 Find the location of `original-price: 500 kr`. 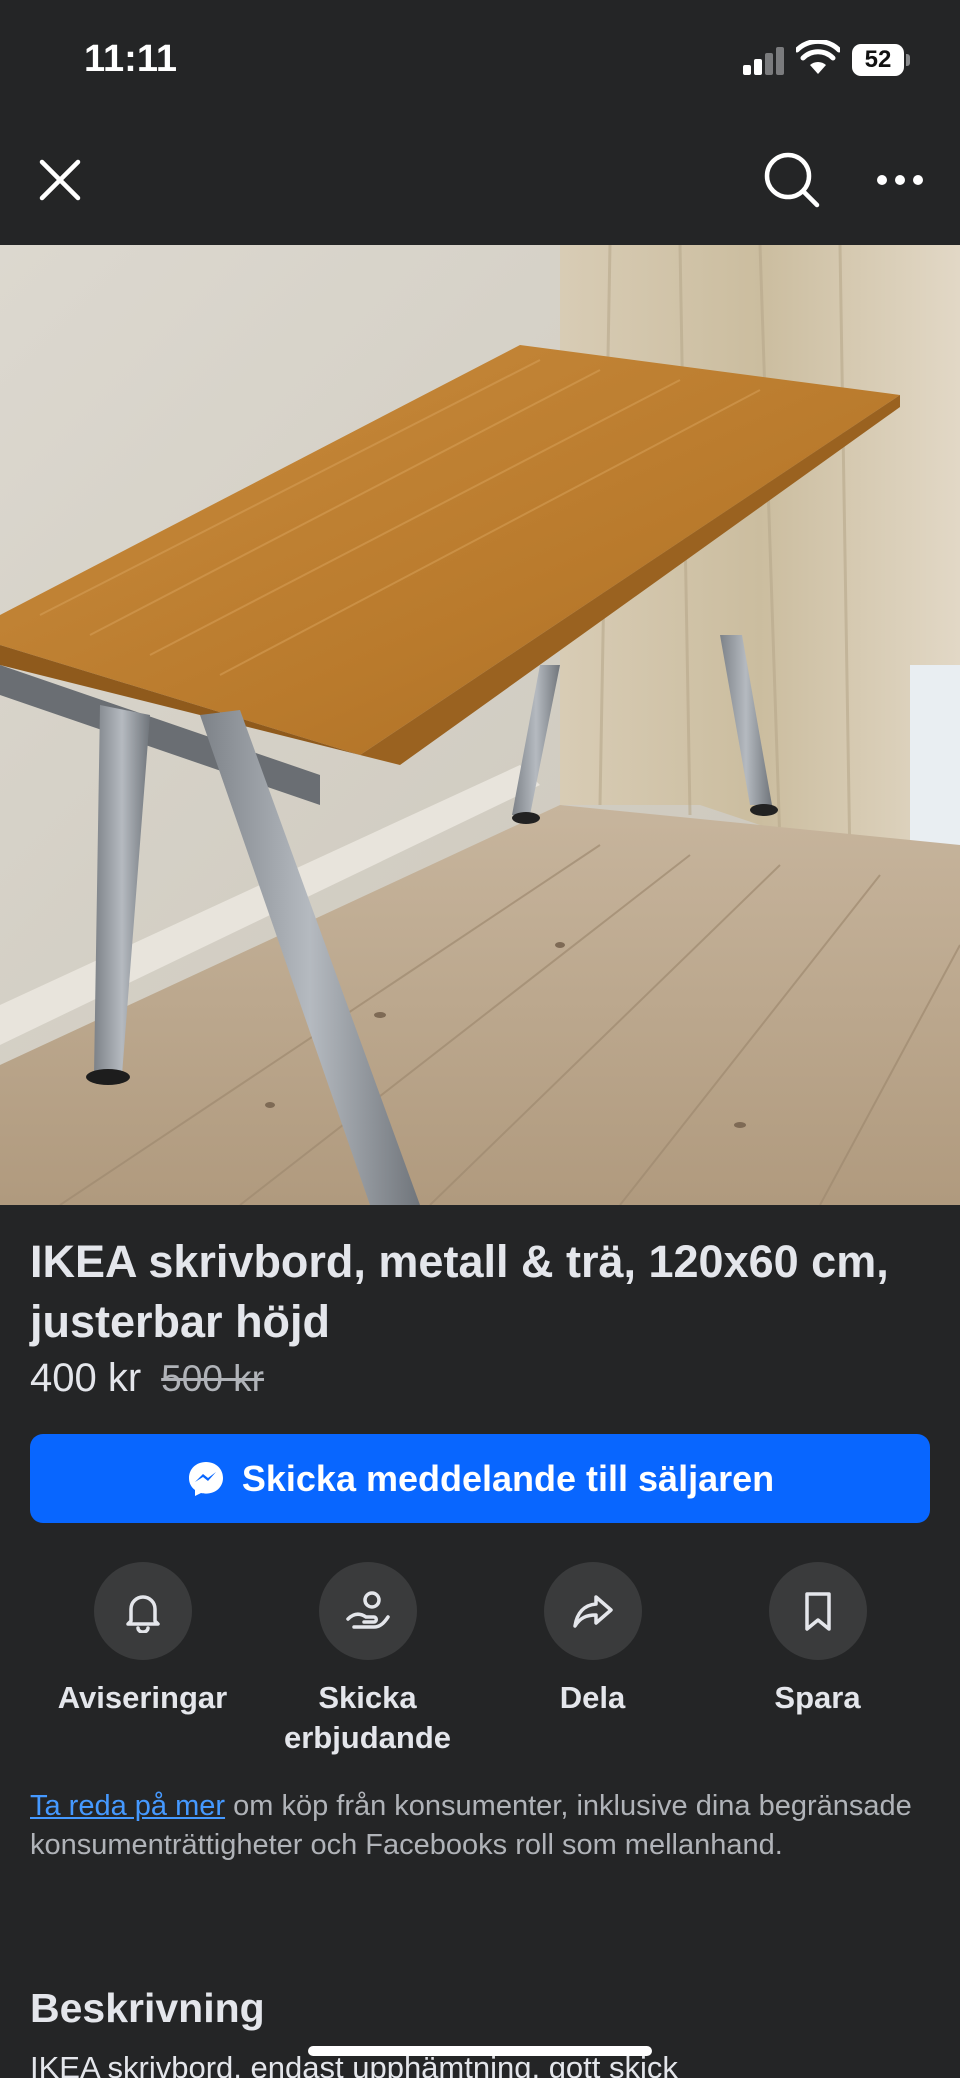

original-price: 500 kr is located at coordinates (213, 1378).